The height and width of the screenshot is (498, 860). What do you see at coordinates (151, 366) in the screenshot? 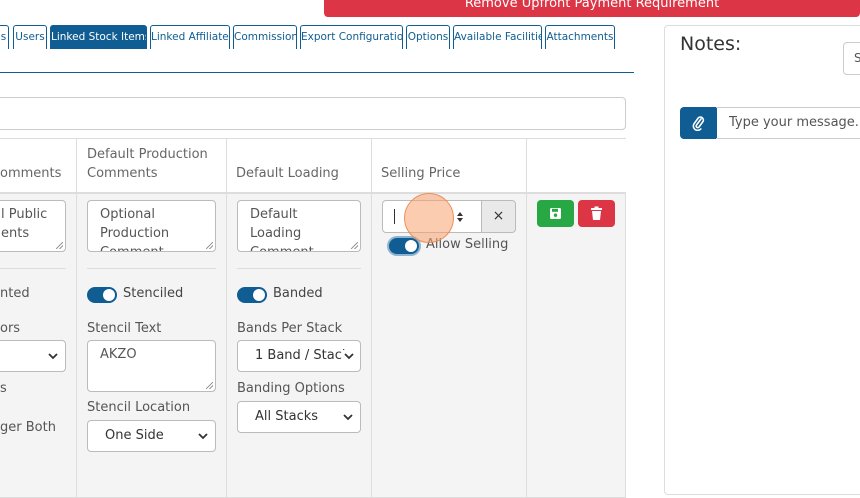
I see `stencil-text-textarea: AKZO` at bounding box center [151, 366].